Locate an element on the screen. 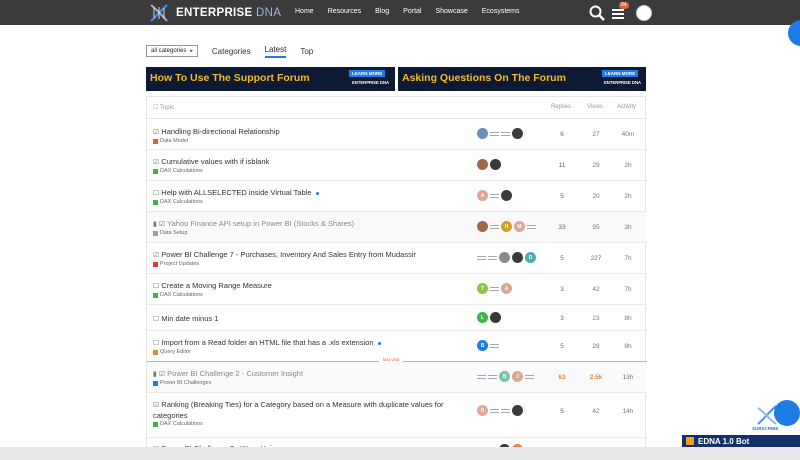 The image size is (800, 460). topic-title-link: Cumulative values with if isblank is located at coordinates (215, 161).